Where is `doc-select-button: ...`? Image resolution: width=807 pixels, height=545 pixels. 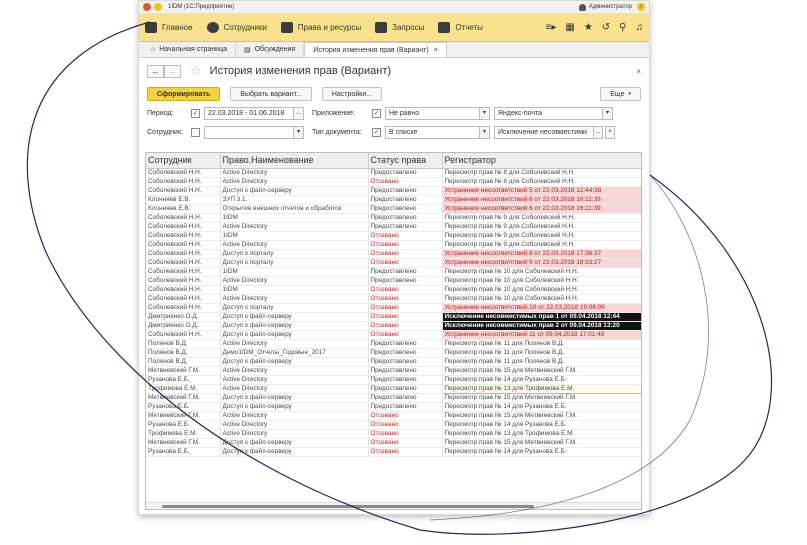
doc-select-button: ... is located at coordinates (598, 132).